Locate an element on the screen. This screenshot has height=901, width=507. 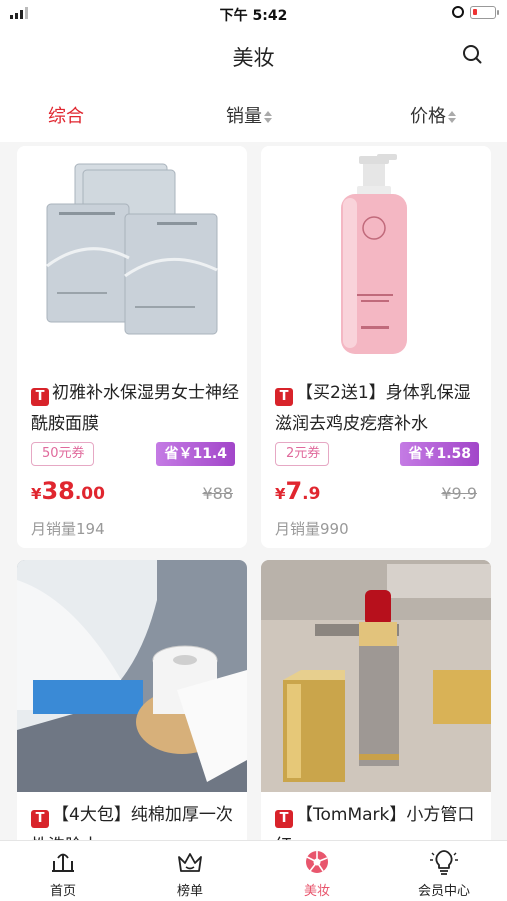
tab-beauty-label: 美妆 is located at coordinates (316, 891).